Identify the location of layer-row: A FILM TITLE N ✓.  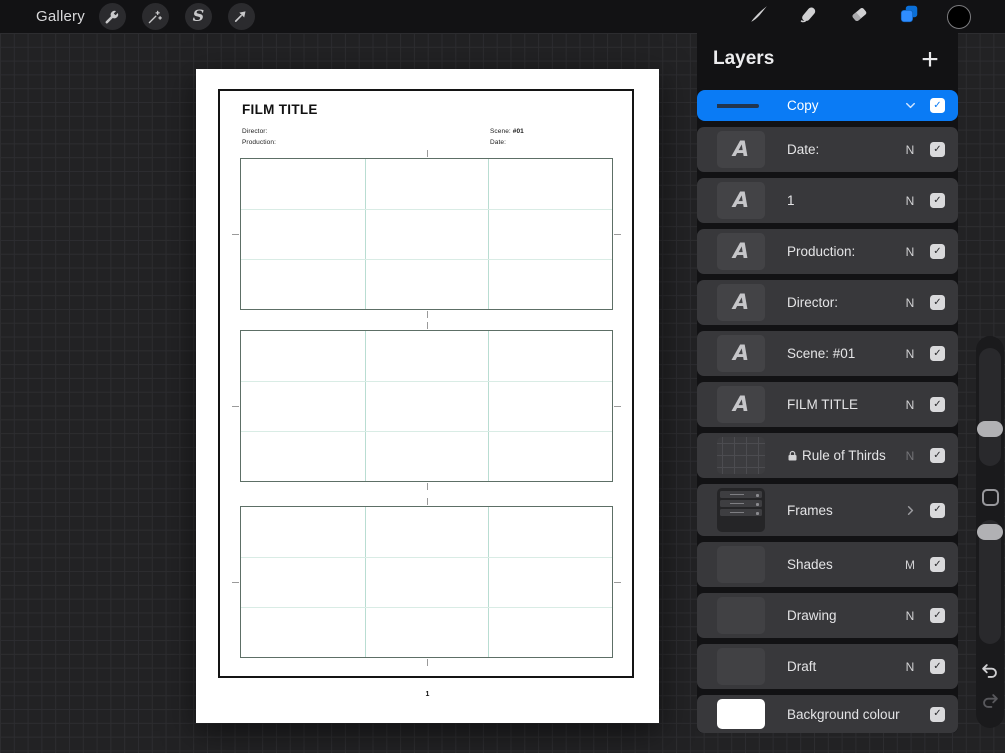
(827, 404).